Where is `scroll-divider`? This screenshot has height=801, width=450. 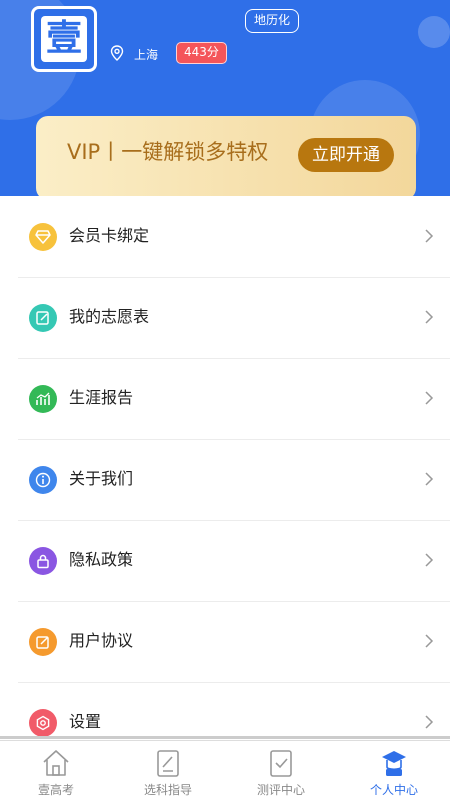 scroll-divider is located at coordinates (225, 737).